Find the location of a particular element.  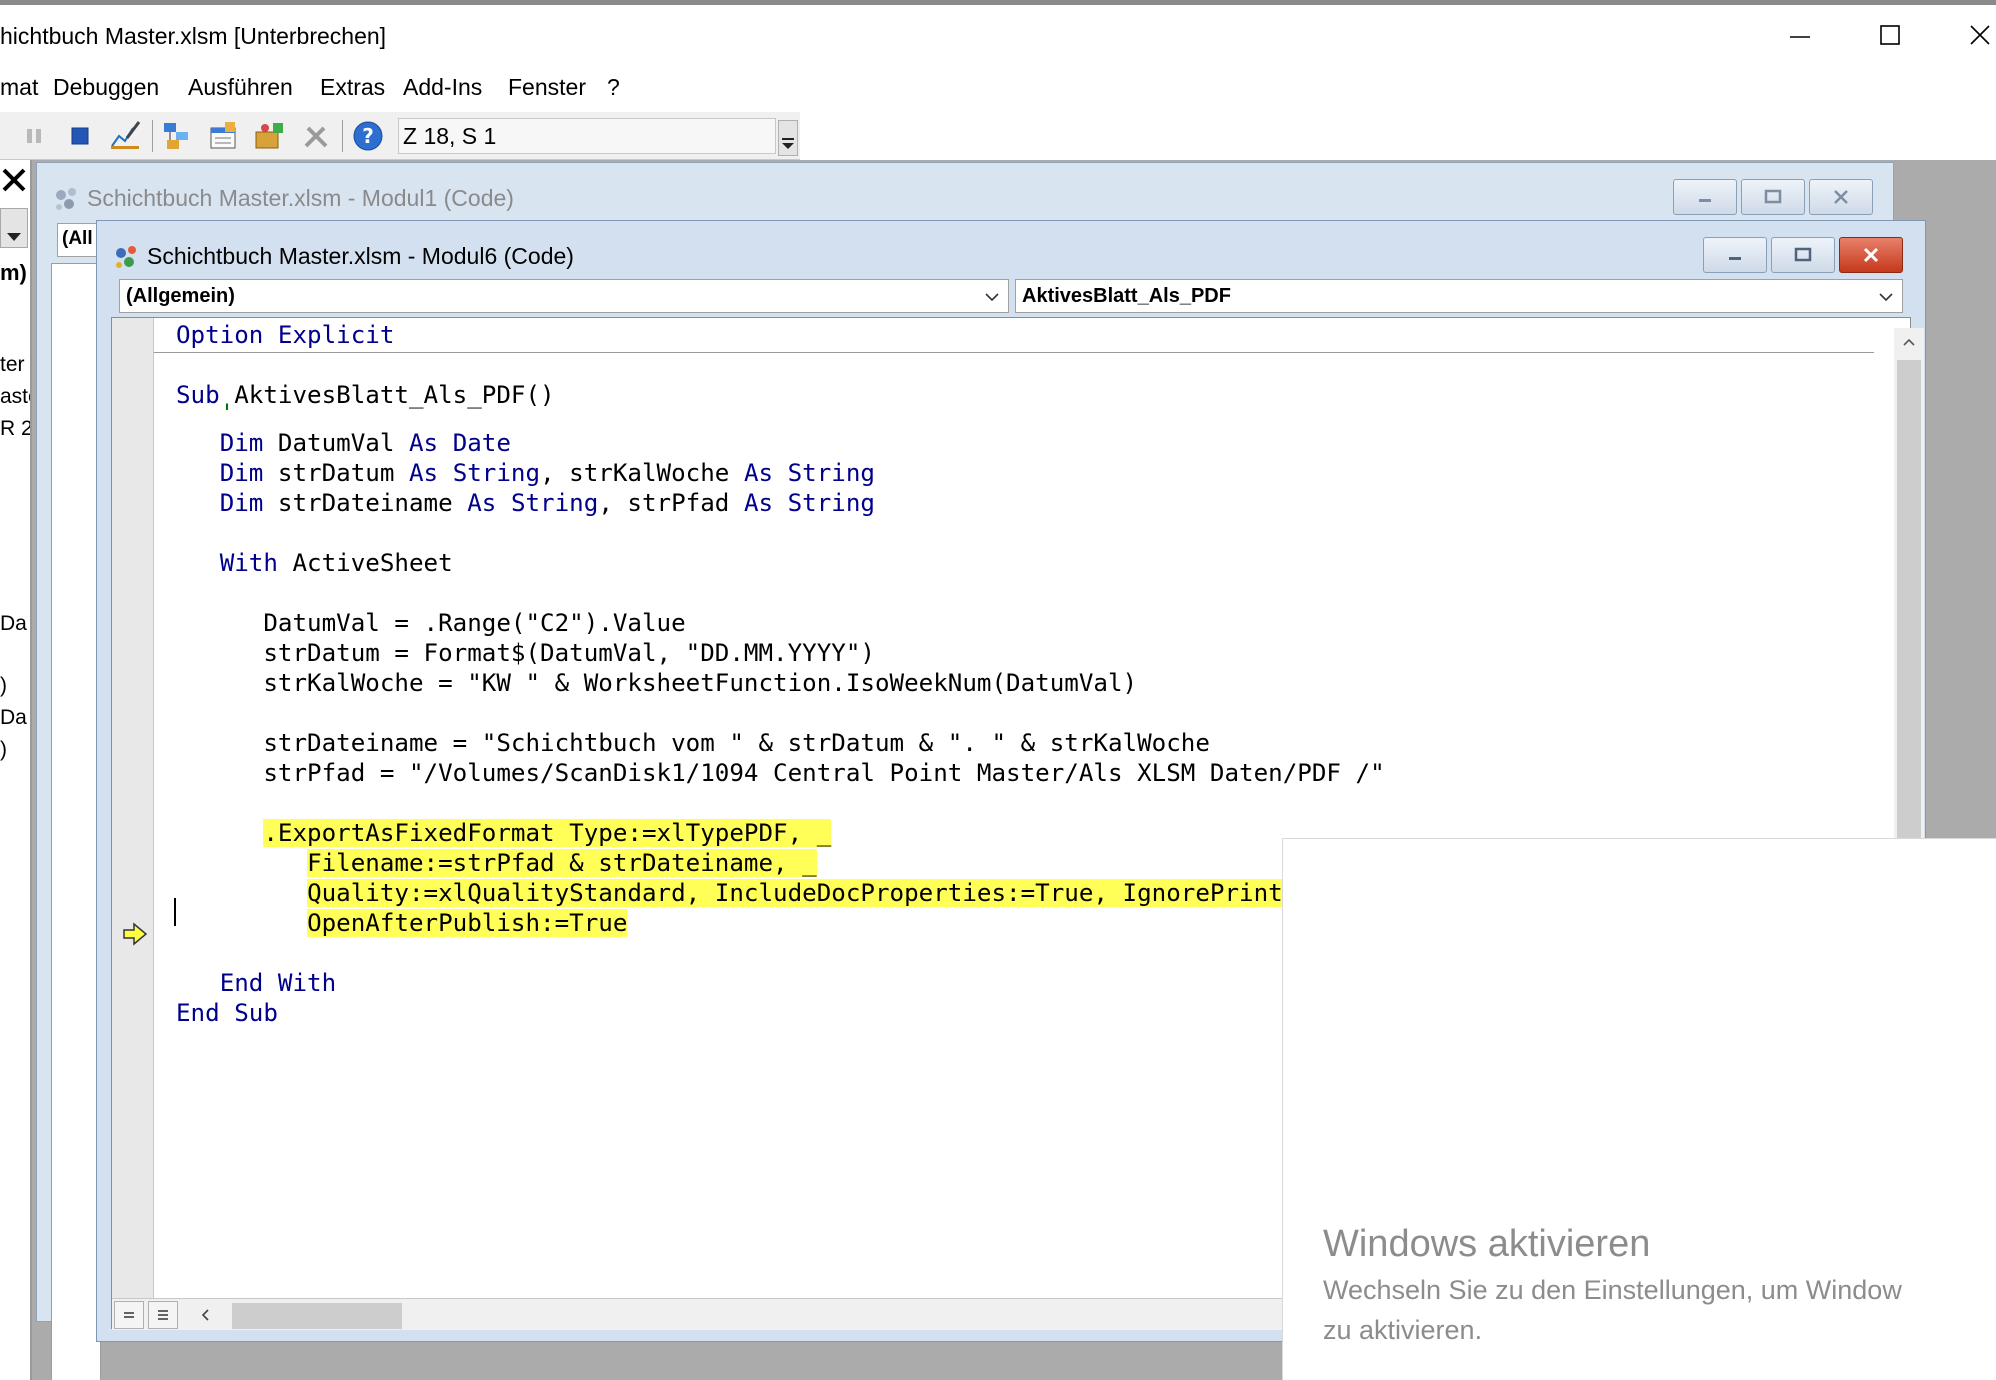

pane-text-fragment: m) is located at coordinates (13, 272).